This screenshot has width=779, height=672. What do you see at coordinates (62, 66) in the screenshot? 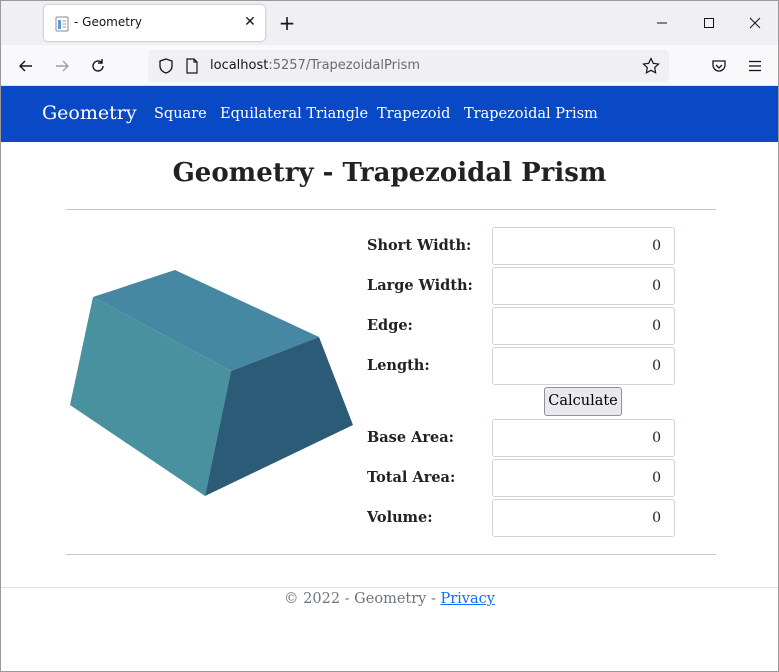
I see `forward-arrow-icon` at bounding box center [62, 66].